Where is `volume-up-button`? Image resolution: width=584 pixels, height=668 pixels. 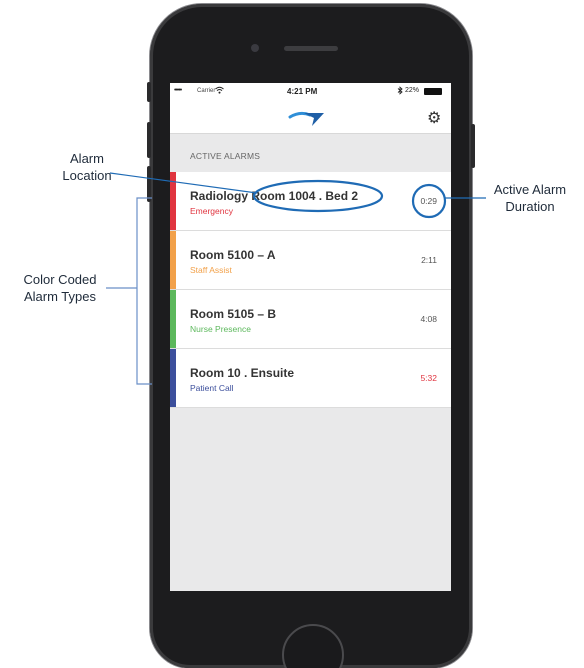 volume-up-button is located at coordinates (149, 140).